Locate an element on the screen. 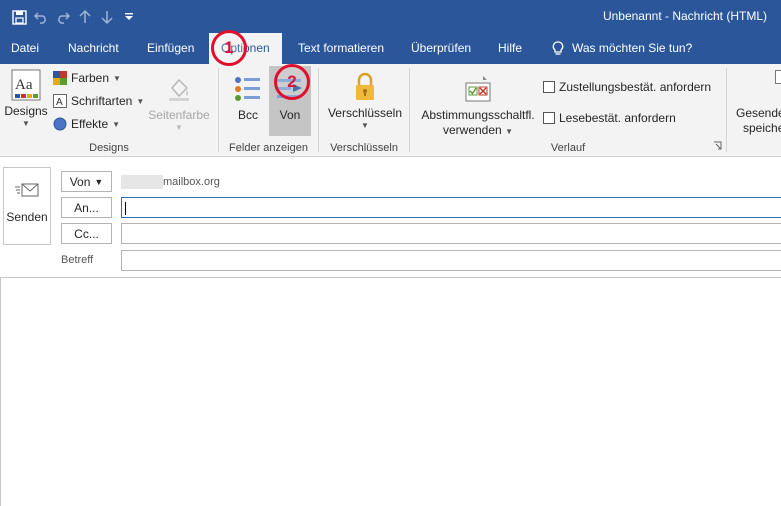  tab-datei: Datei is located at coordinates (25, 48).